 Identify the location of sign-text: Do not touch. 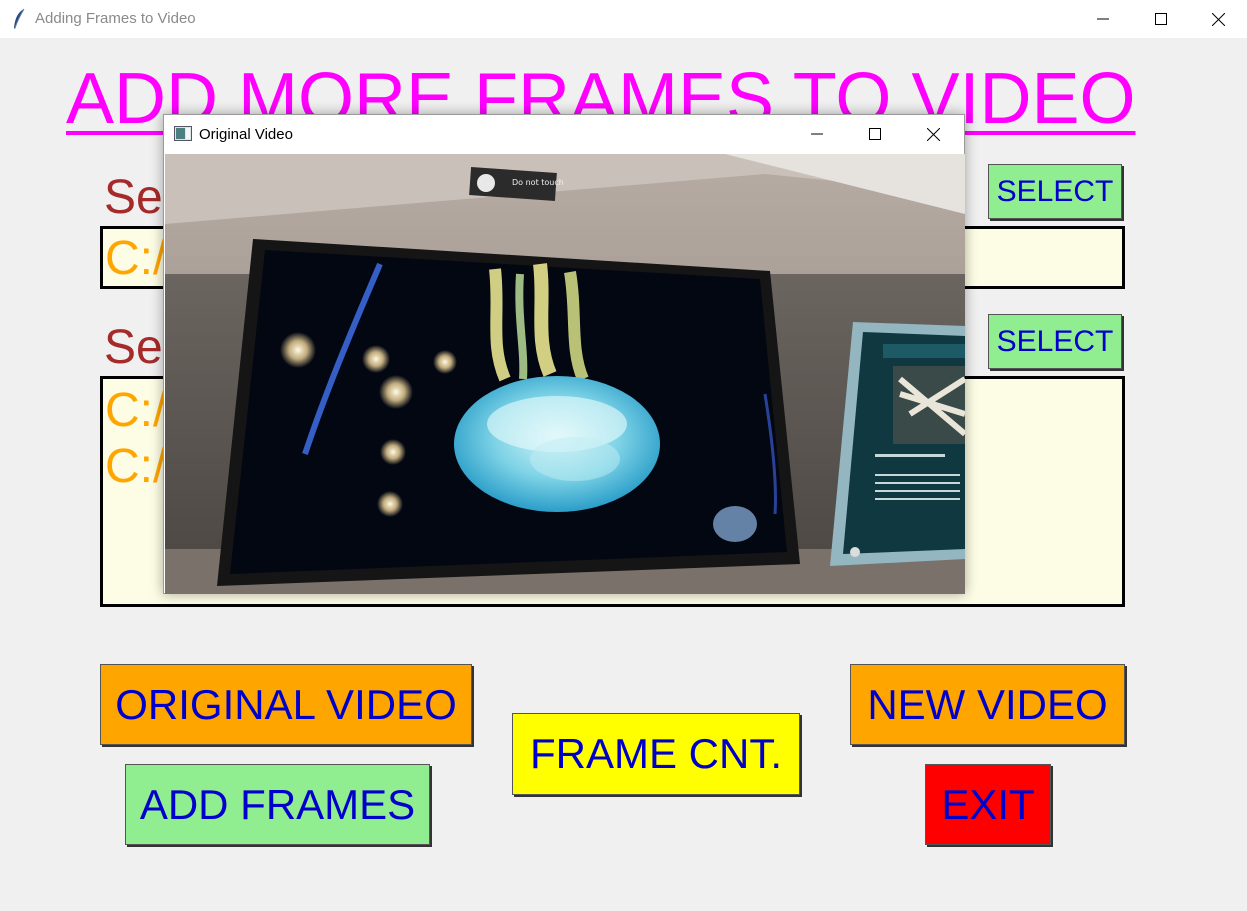
(538, 182).